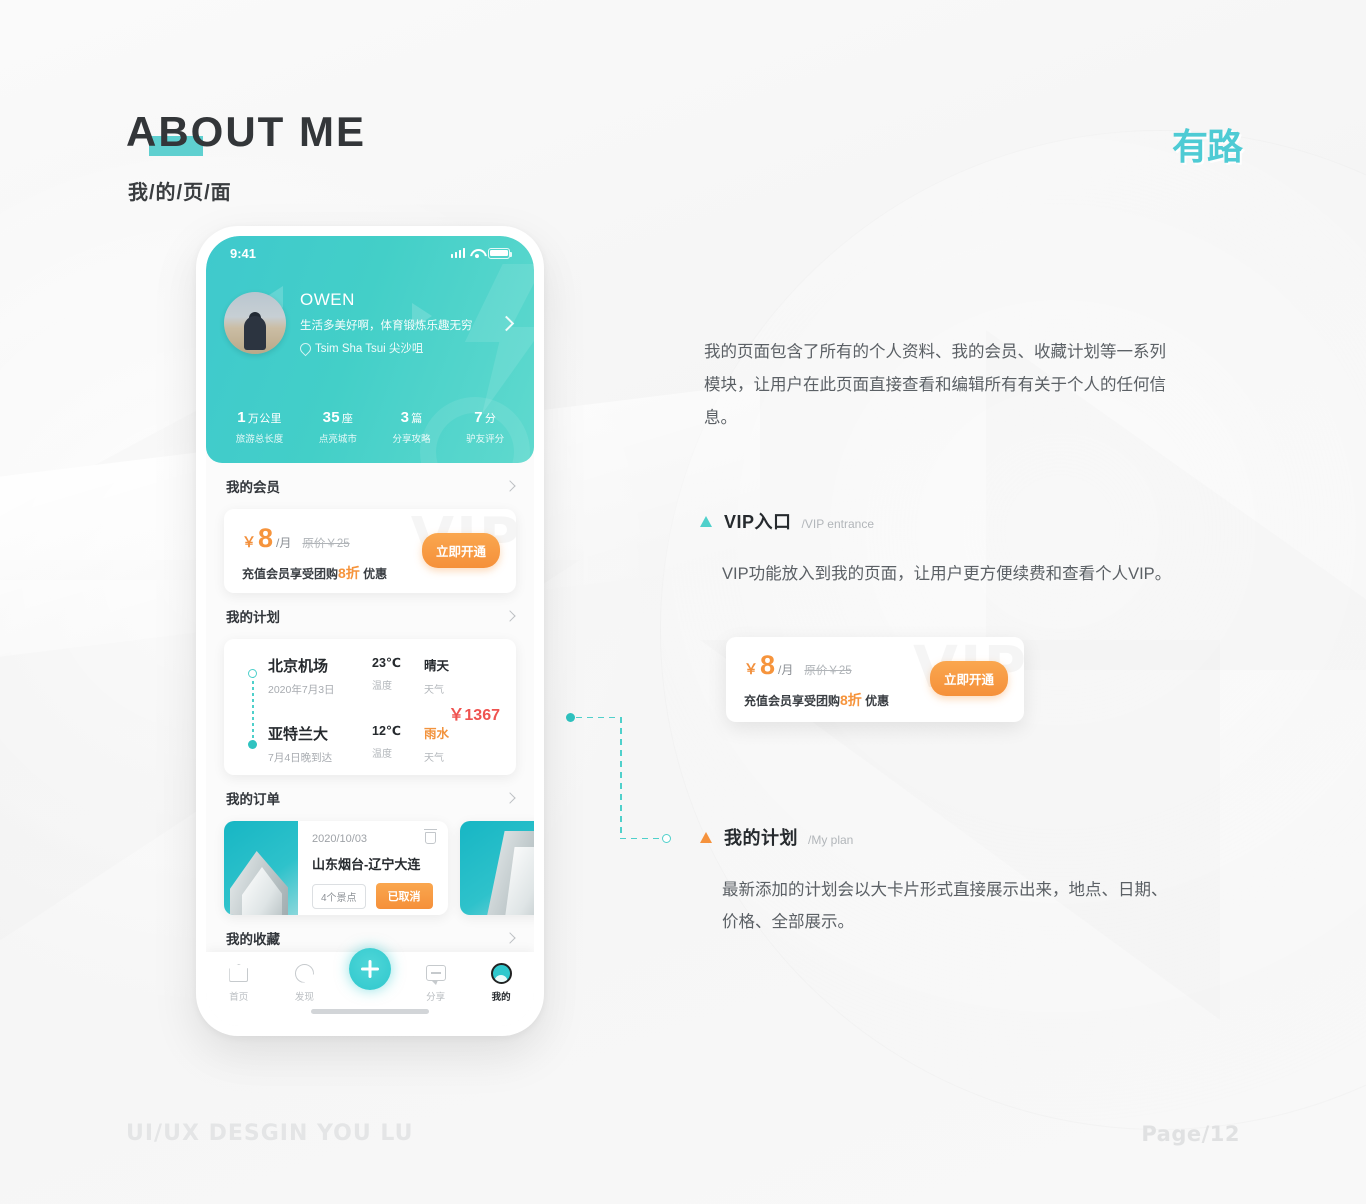 Image resolution: width=1366 pixels, height=1204 pixels. What do you see at coordinates (338, 427) in the screenshot?
I see `stat-item: 35 座 点亮城市` at bounding box center [338, 427].